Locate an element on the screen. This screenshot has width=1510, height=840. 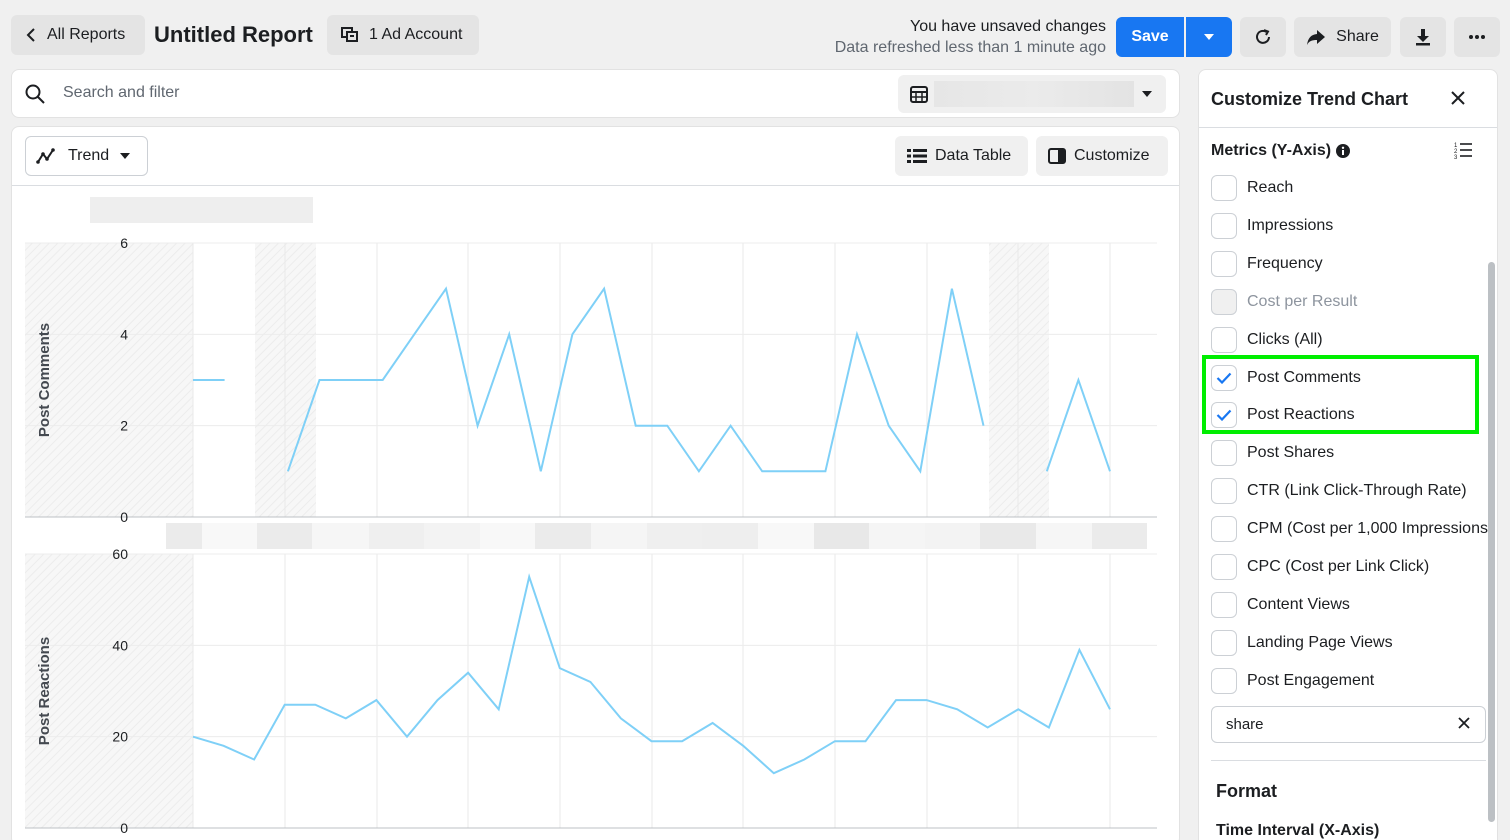
refresh-icon is located at coordinates (1263, 36).